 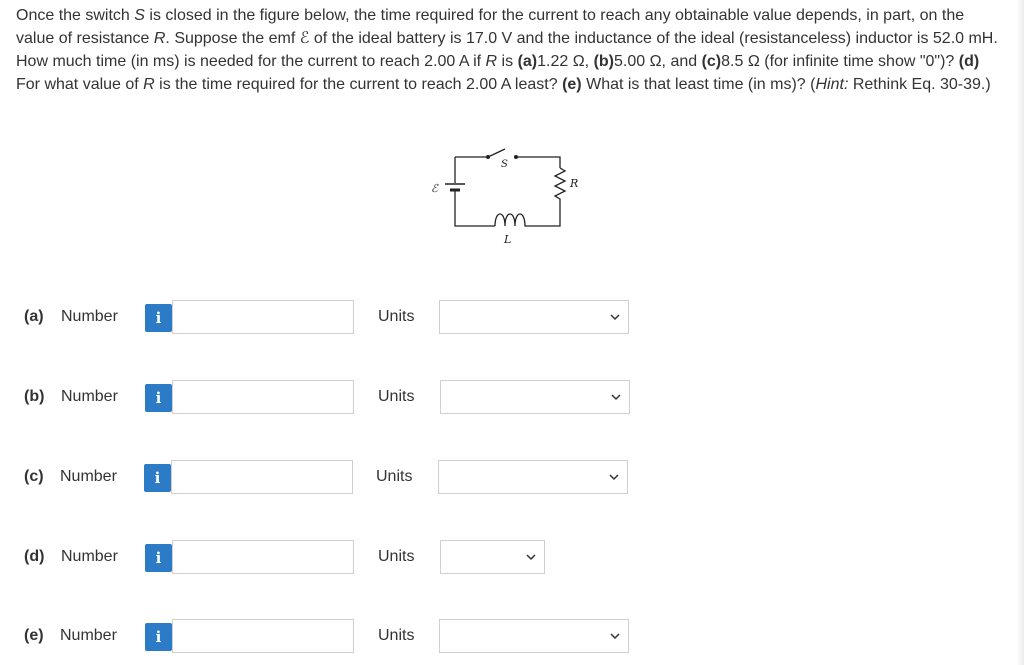 I want to click on inductor-label: L, so click(x=507, y=239).